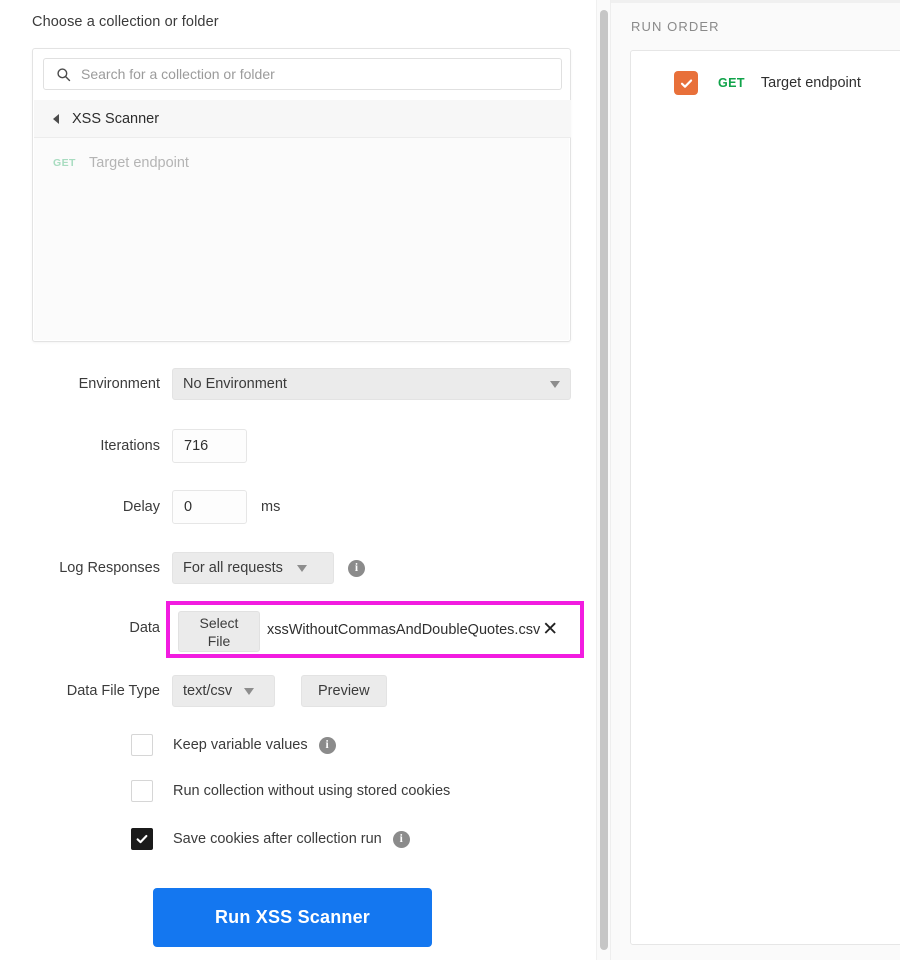  I want to click on iterations-value: 716, so click(196, 446).